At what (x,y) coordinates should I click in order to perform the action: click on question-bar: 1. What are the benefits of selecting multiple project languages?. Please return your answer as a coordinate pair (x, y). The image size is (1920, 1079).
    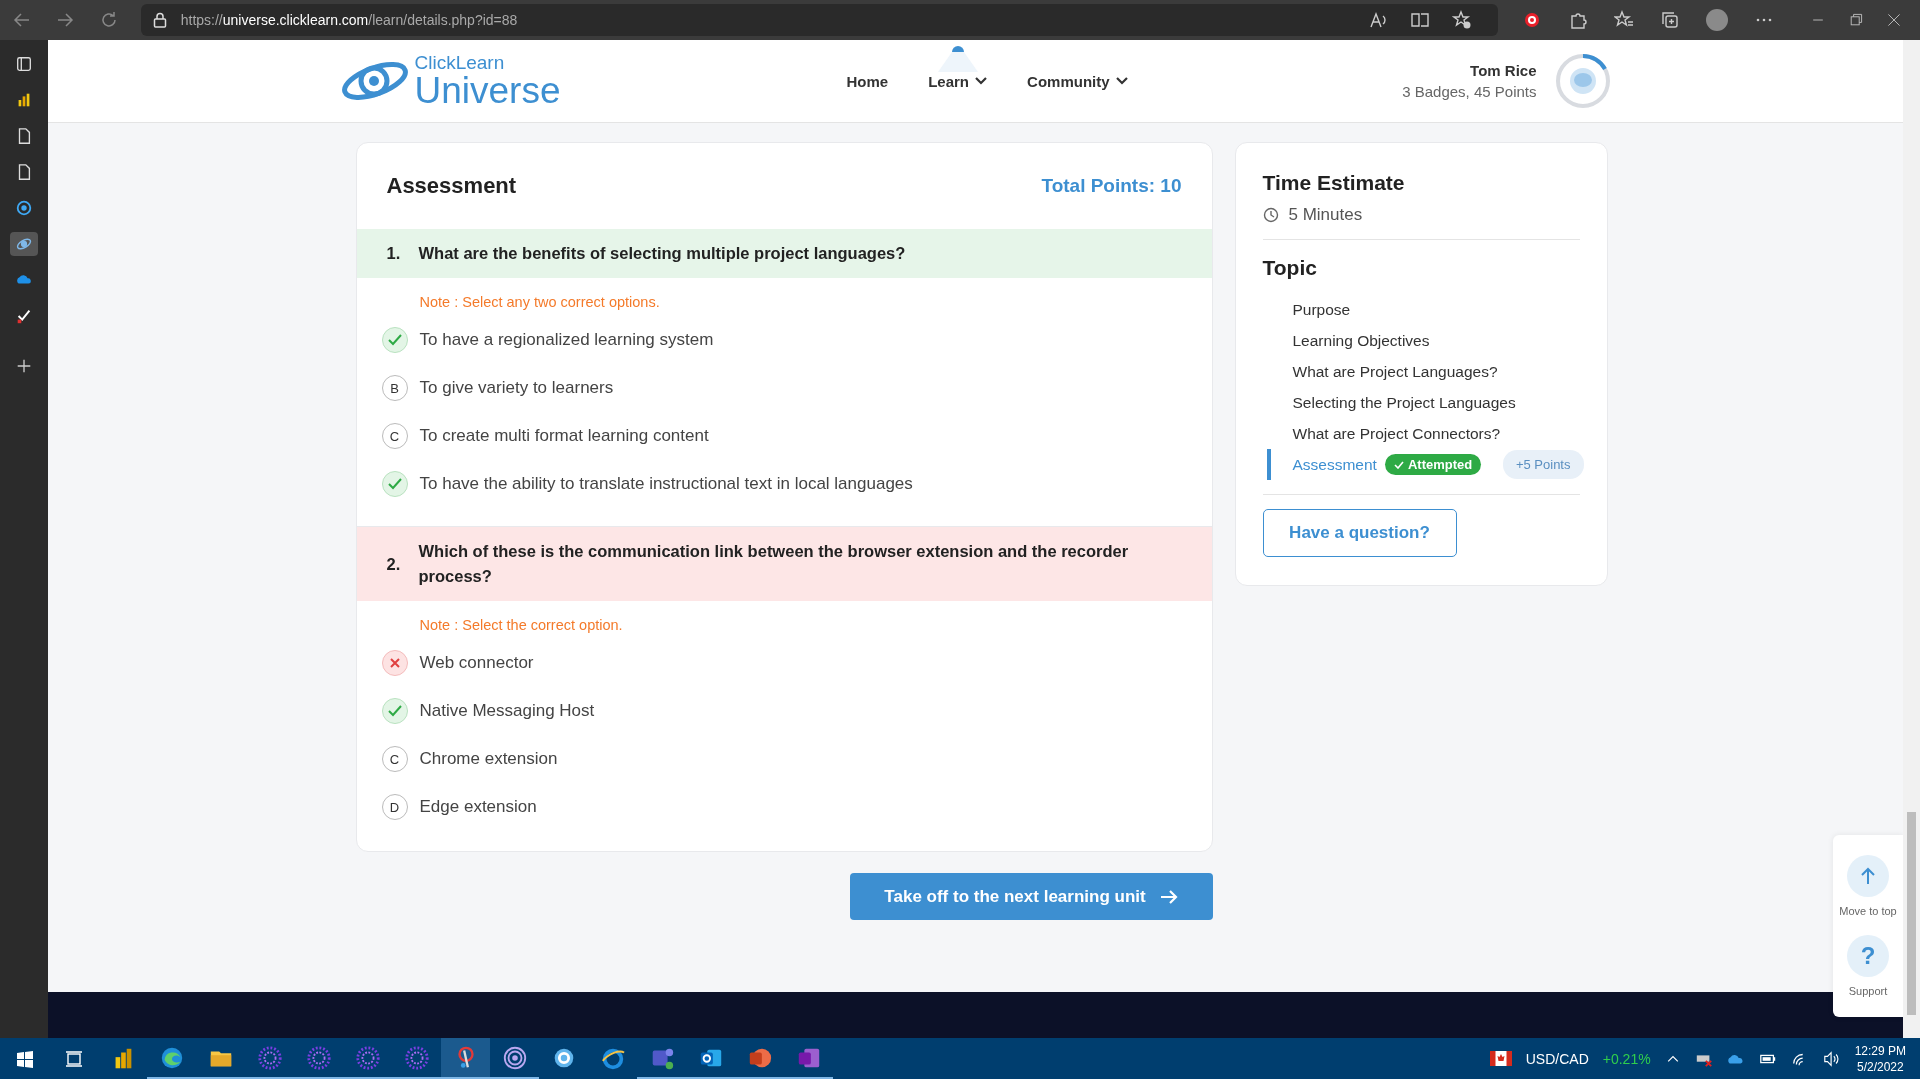
    Looking at the image, I should click on (784, 253).